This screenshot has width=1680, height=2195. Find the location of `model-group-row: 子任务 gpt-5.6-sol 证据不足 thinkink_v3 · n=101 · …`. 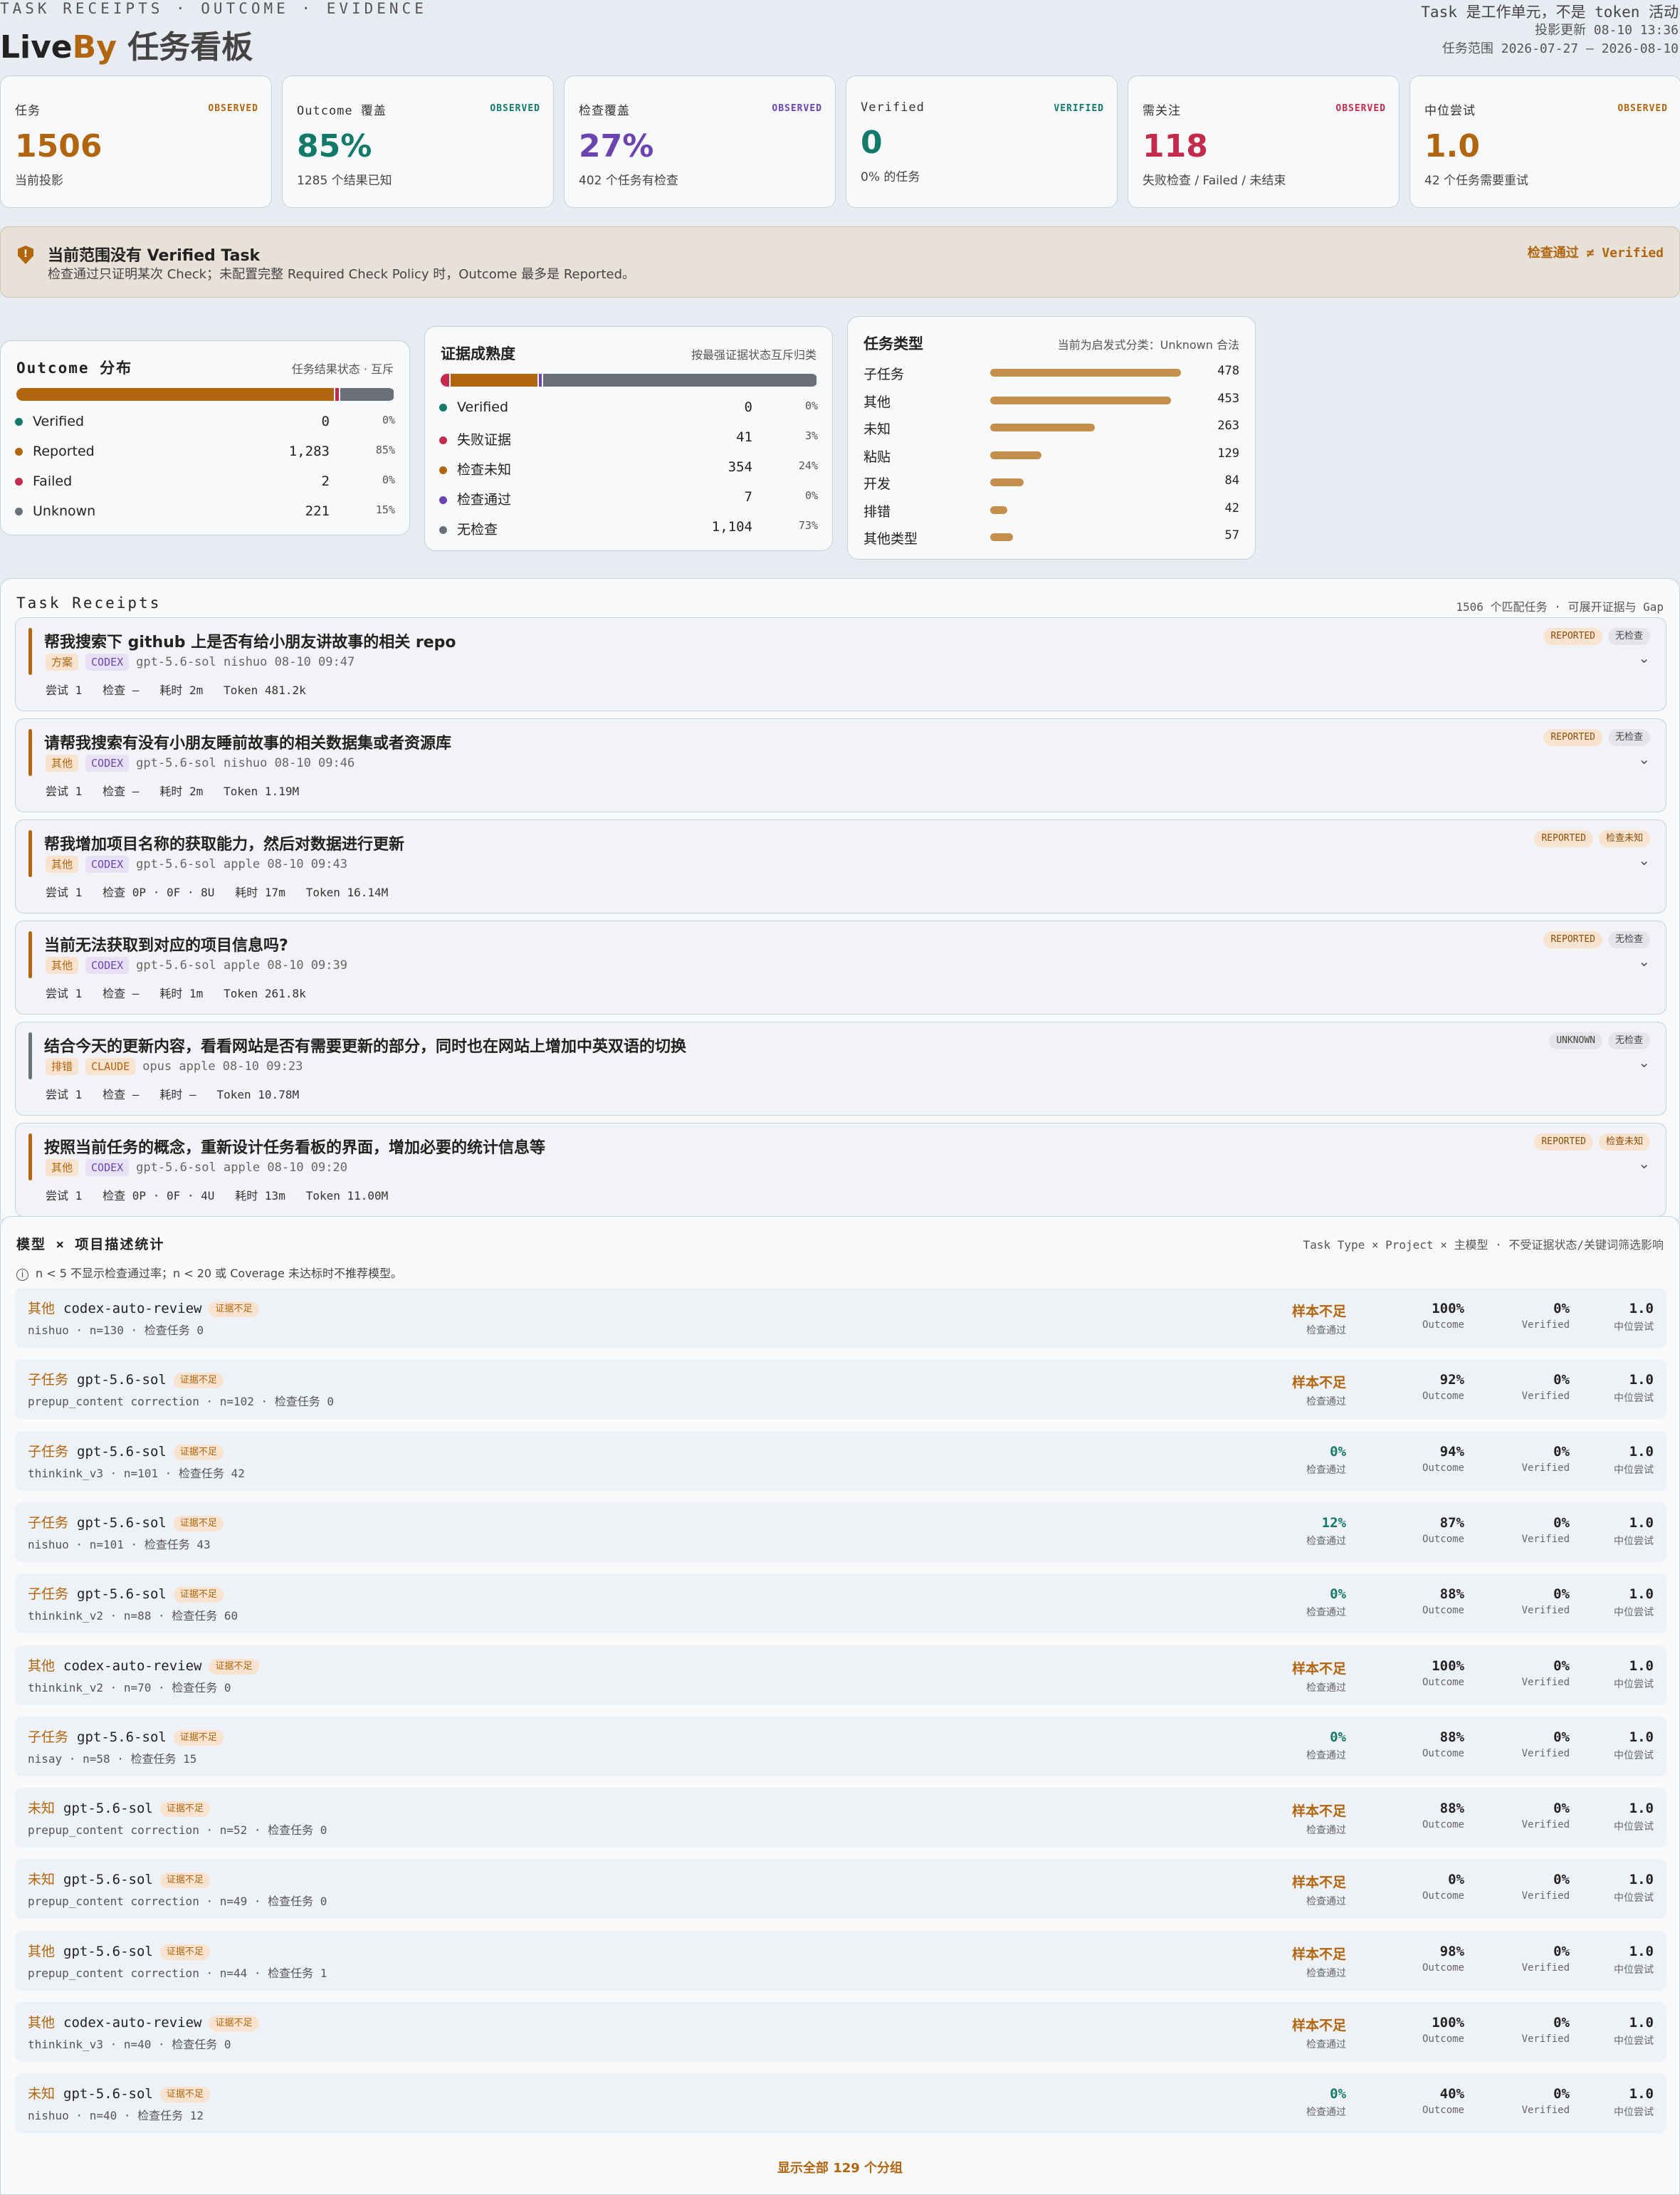

model-group-row: 子任务 gpt-5.6-sol 证据不足 thinkink_v3 · n=101 · … is located at coordinates (840, 1460).